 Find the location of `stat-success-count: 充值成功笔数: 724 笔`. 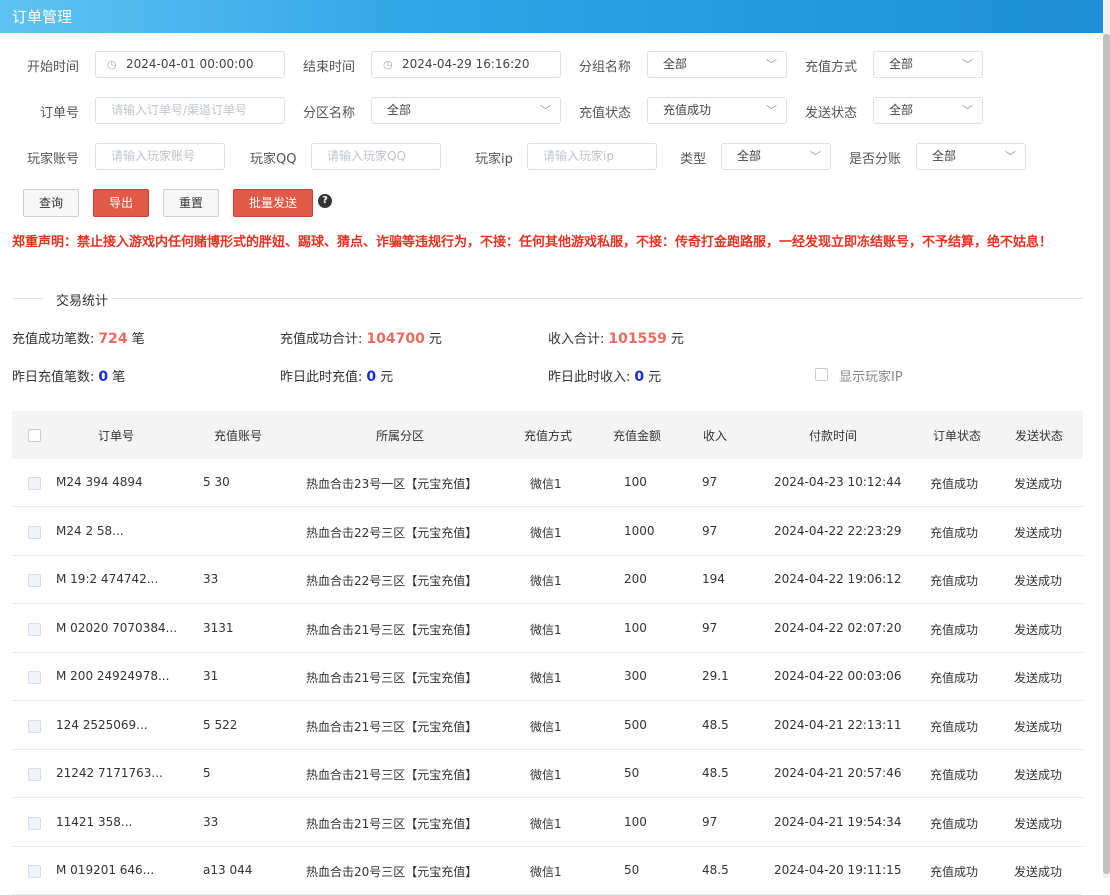

stat-success-count: 充值成功笔数: 724 笔 is located at coordinates (78, 337).